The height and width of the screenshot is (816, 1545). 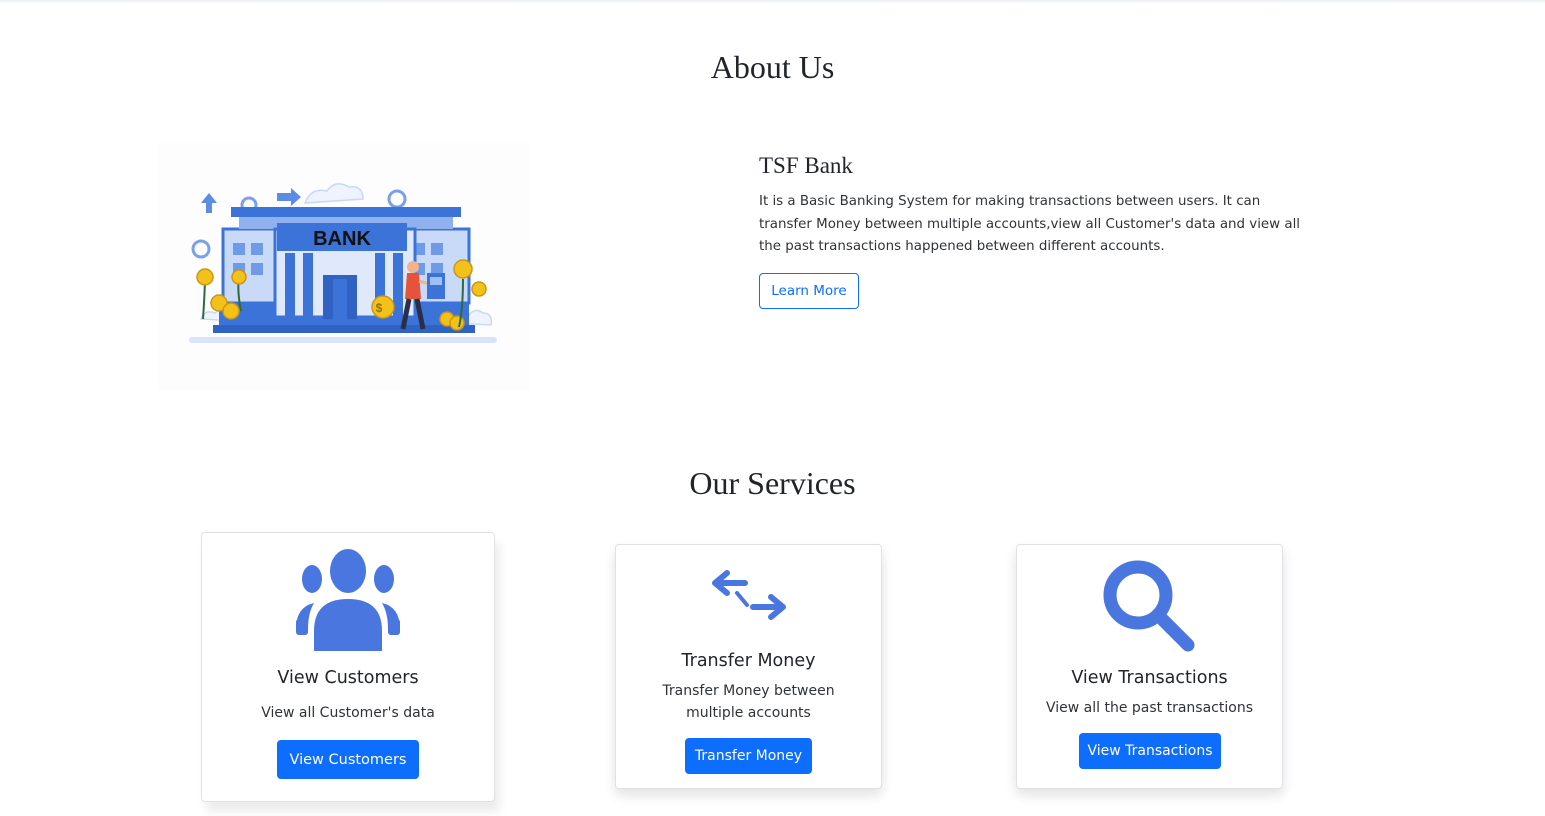 What do you see at coordinates (748, 661) in the screenshot?
I see `card-title: Transfer Money` at bounding box center [748, 661].